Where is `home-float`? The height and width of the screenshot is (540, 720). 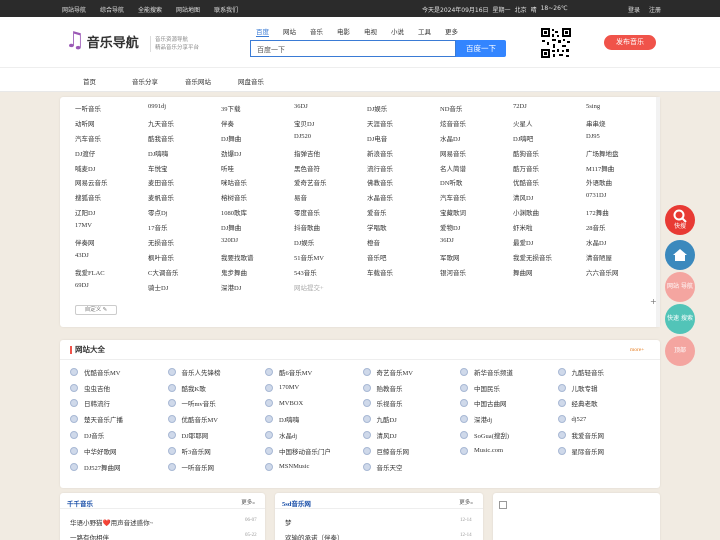 home-float is located at coordinates (680, 255).